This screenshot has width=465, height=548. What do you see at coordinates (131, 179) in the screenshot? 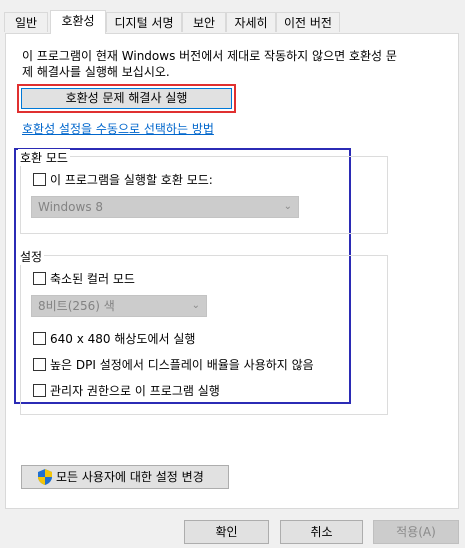
I see `compat-mode-checkbox-label: 이 프로그램을 실행할 호환 모드:` at bounding box center [131, 179].